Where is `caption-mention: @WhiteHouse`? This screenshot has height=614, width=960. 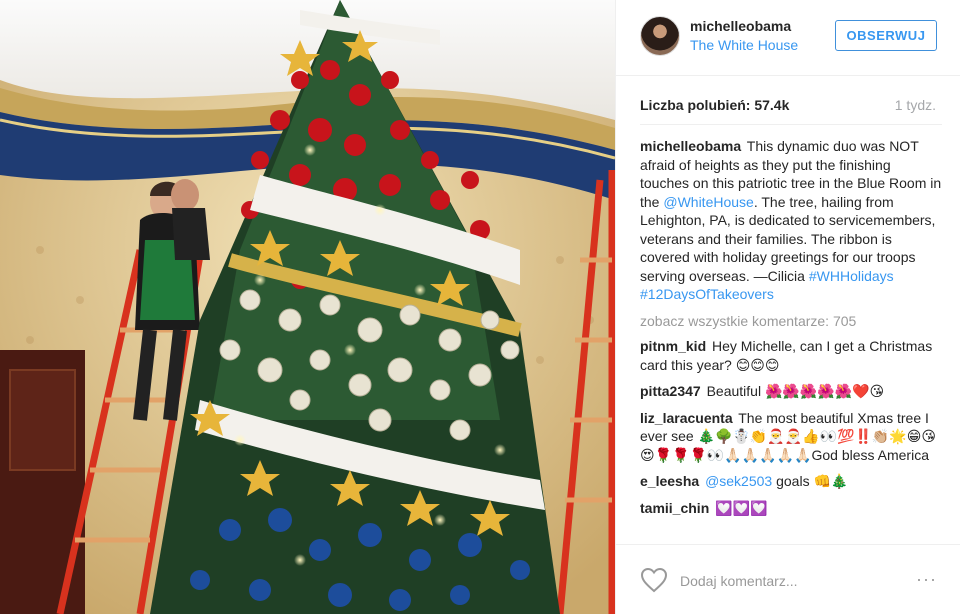
caption-mention: @WhiteHouse is located at coordinates (708, 202).